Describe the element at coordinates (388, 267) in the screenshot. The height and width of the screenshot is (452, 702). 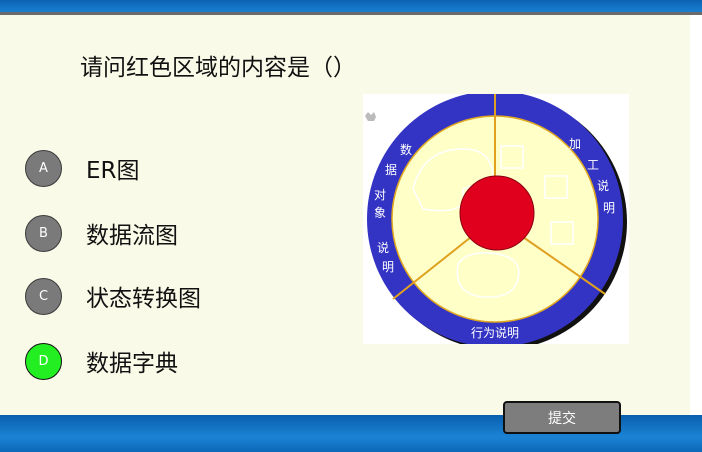
I see `ring-text-left-6: 明` at that location.